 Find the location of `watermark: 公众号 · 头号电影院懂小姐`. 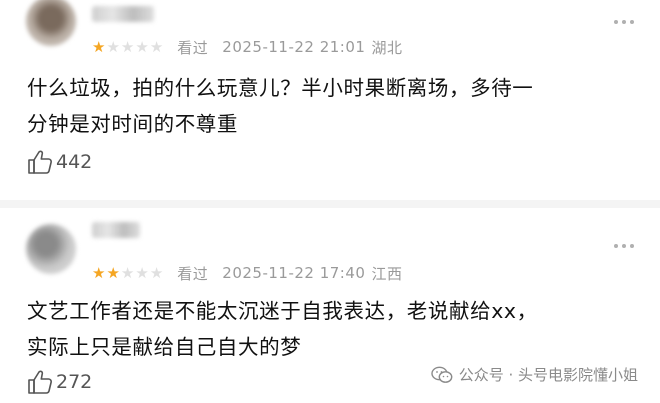

watermark: 公众号 · 头号电影院懂小姐 is located at coordinates (534, 374).